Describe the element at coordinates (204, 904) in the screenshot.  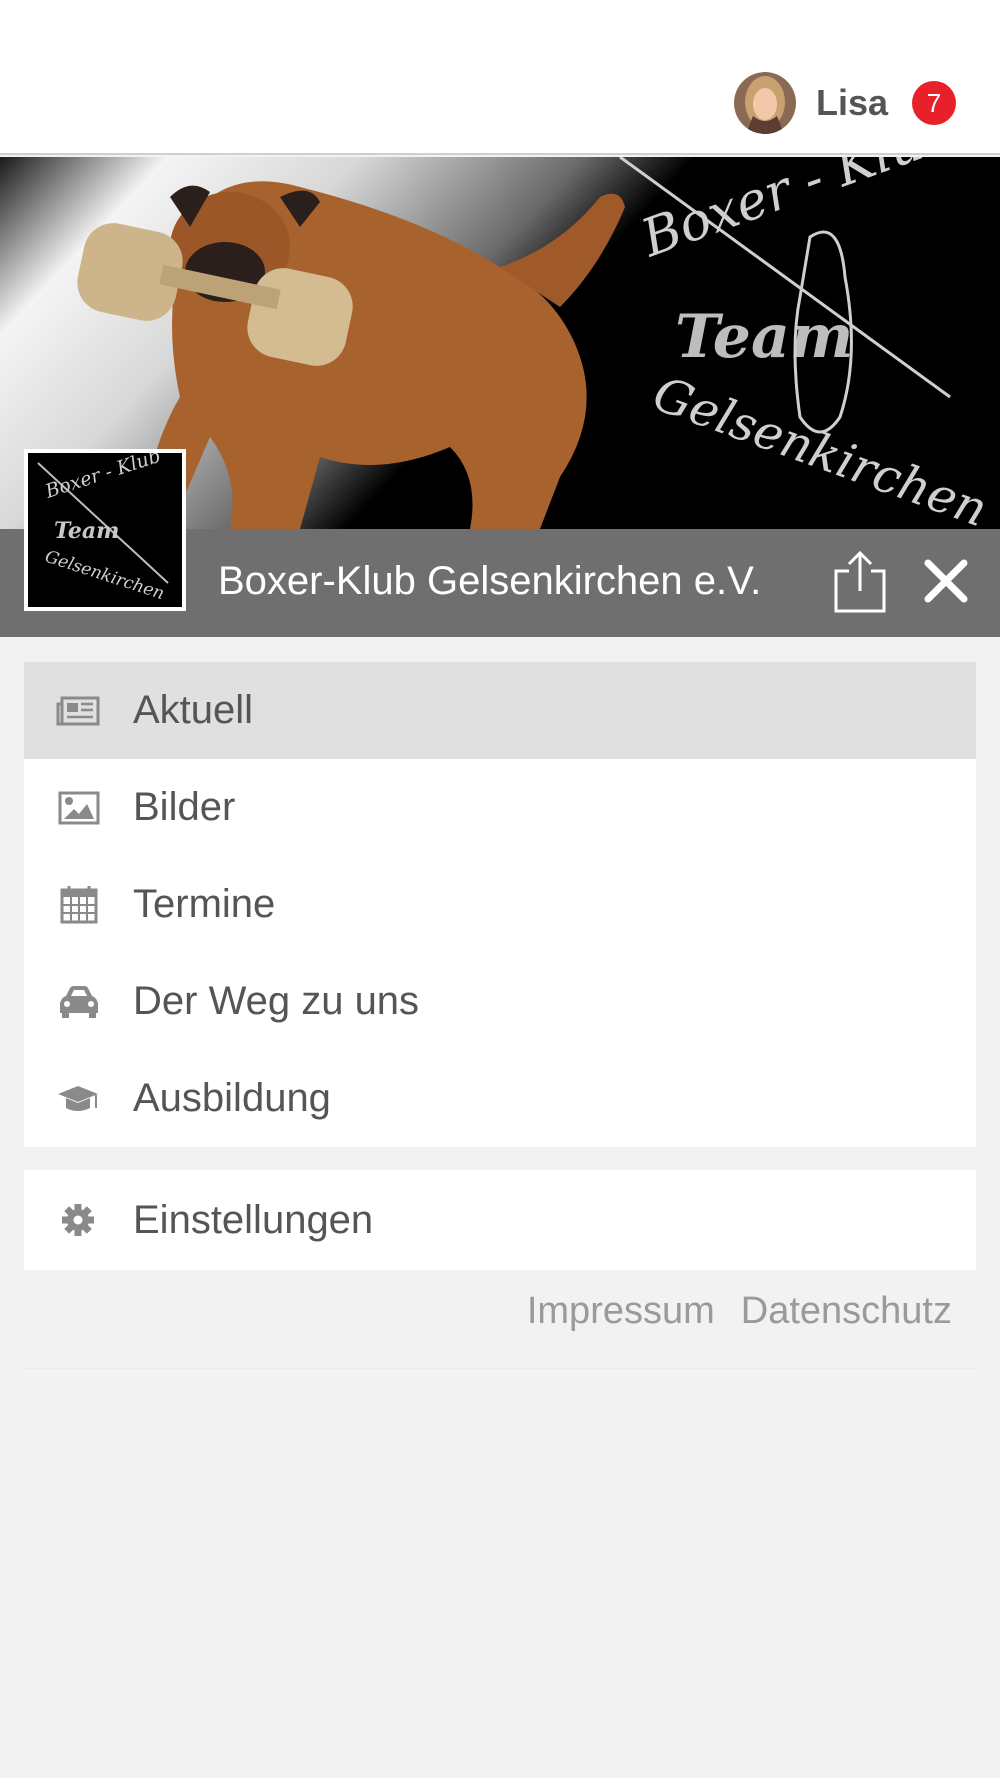
I see `menu-label: Termine` at that location.